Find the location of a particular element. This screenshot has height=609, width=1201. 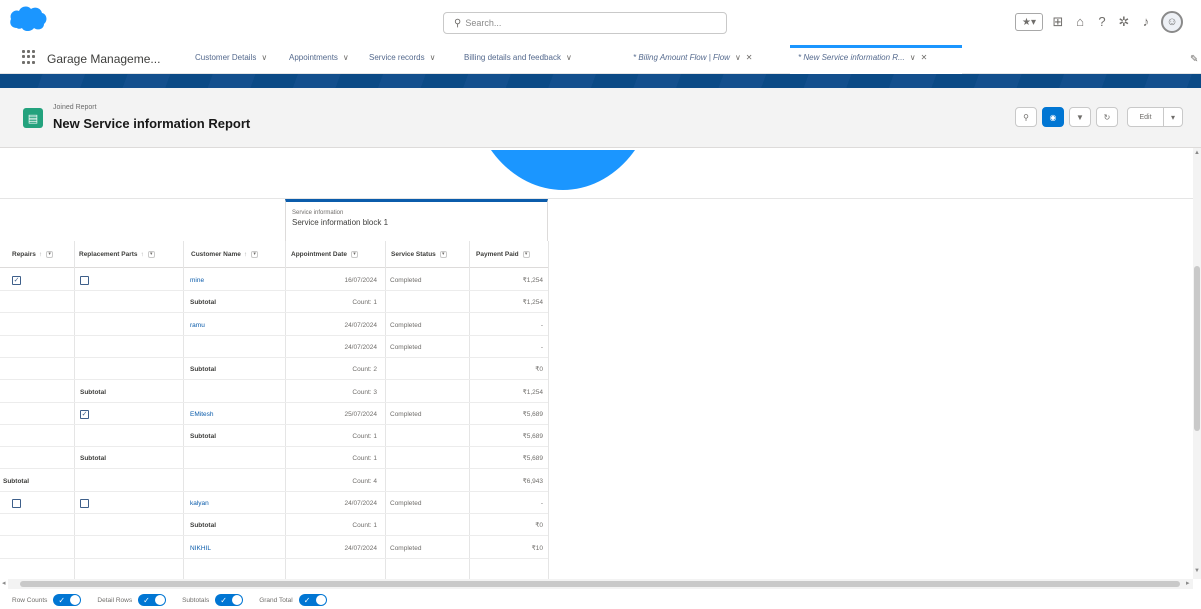

header-utility-icons: ★▾ ⊞ ⌂ ? ✲ ♪ ☺ is located at coordinates (1099, 22).